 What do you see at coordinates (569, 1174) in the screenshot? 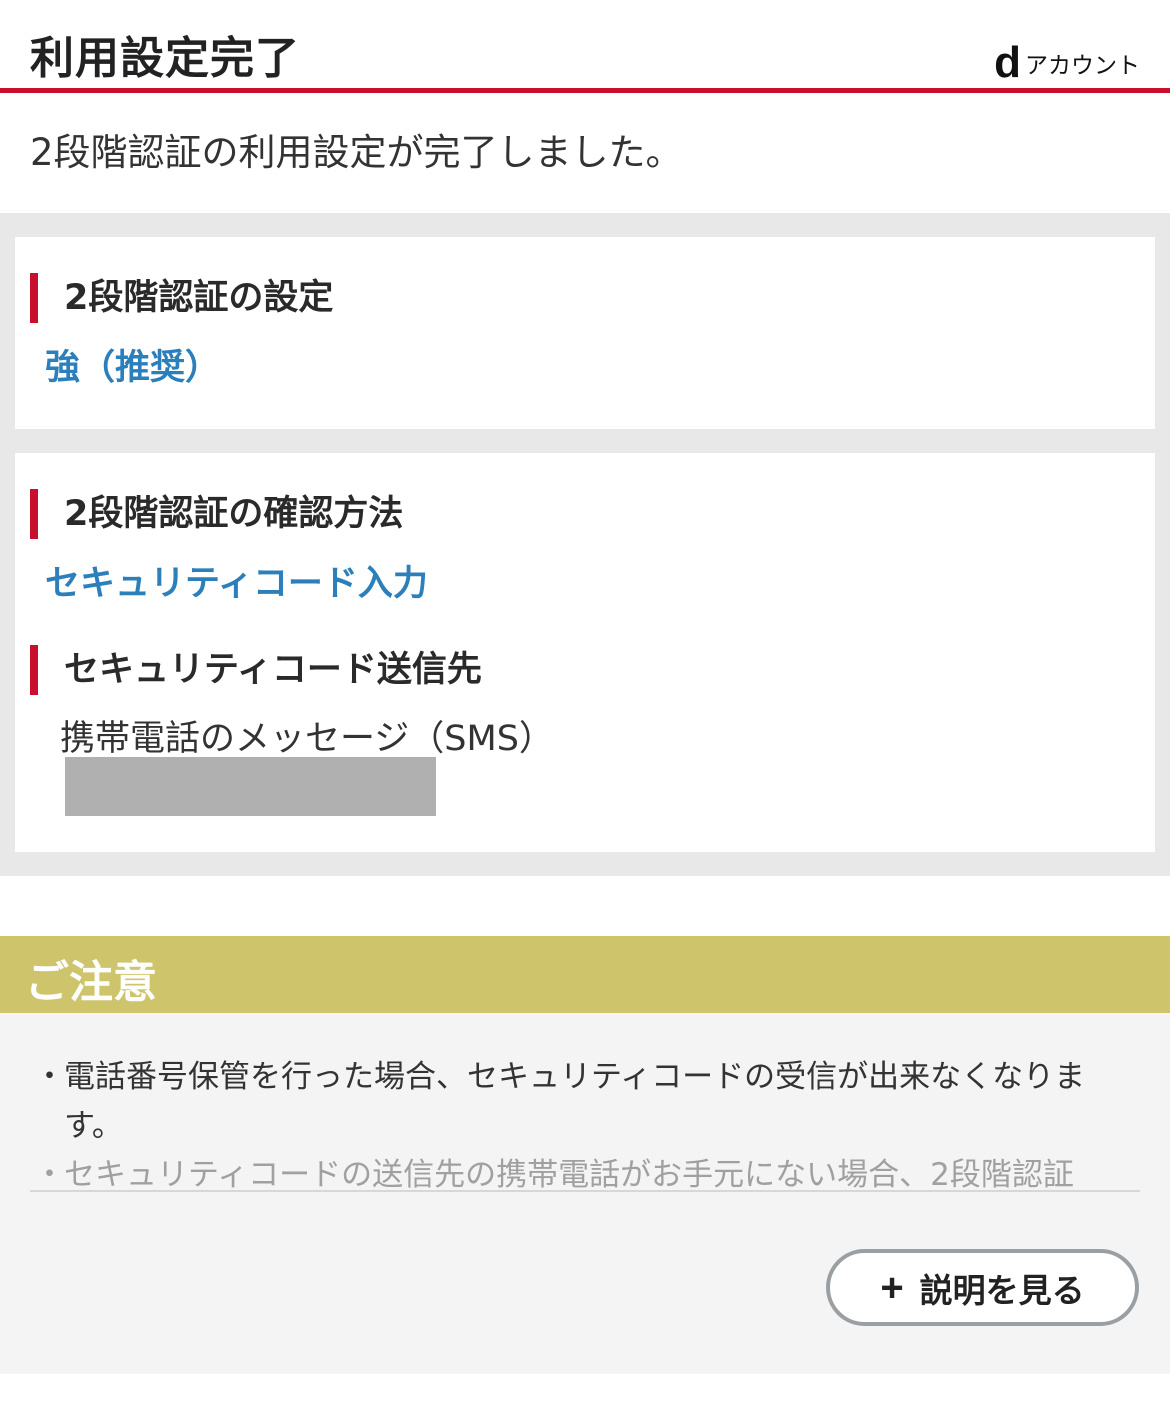
I see `caution-note-text: セキュリティコードの送信先の携帯電話がお手元にない場合、2段階認証` at bounding box center [569, 1174].